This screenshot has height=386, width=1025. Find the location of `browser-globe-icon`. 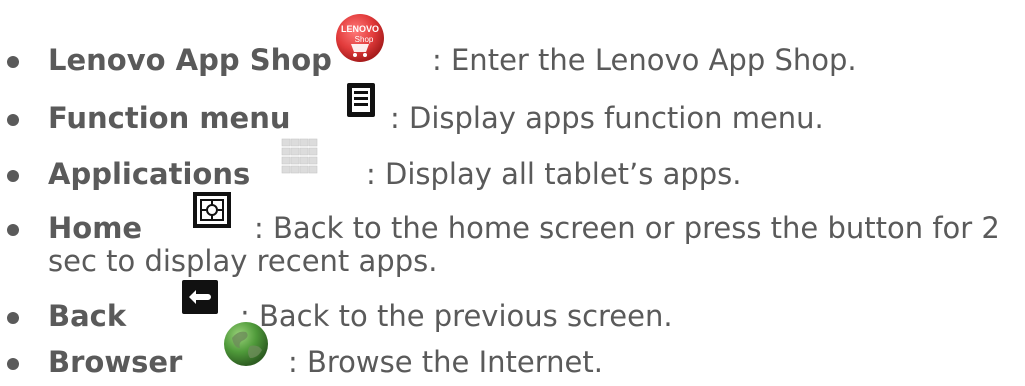

browser-globe-icon is located at coordinates (246, 344).